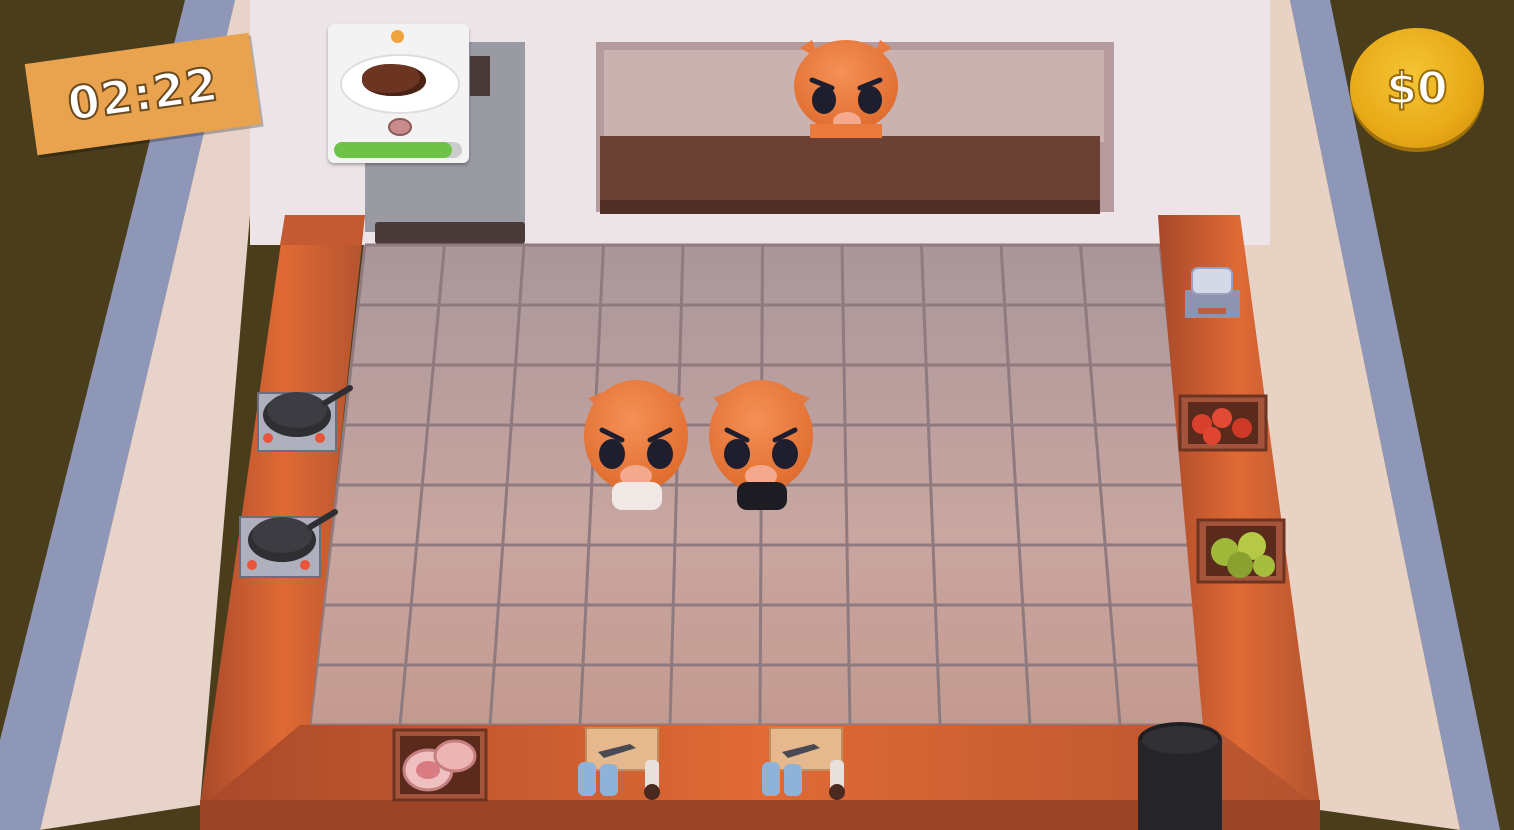 This screenshot has width=1514, height=830. Describe the element at coordinates (440, 765) in the screenshot. I see `meat-crate` at that location.